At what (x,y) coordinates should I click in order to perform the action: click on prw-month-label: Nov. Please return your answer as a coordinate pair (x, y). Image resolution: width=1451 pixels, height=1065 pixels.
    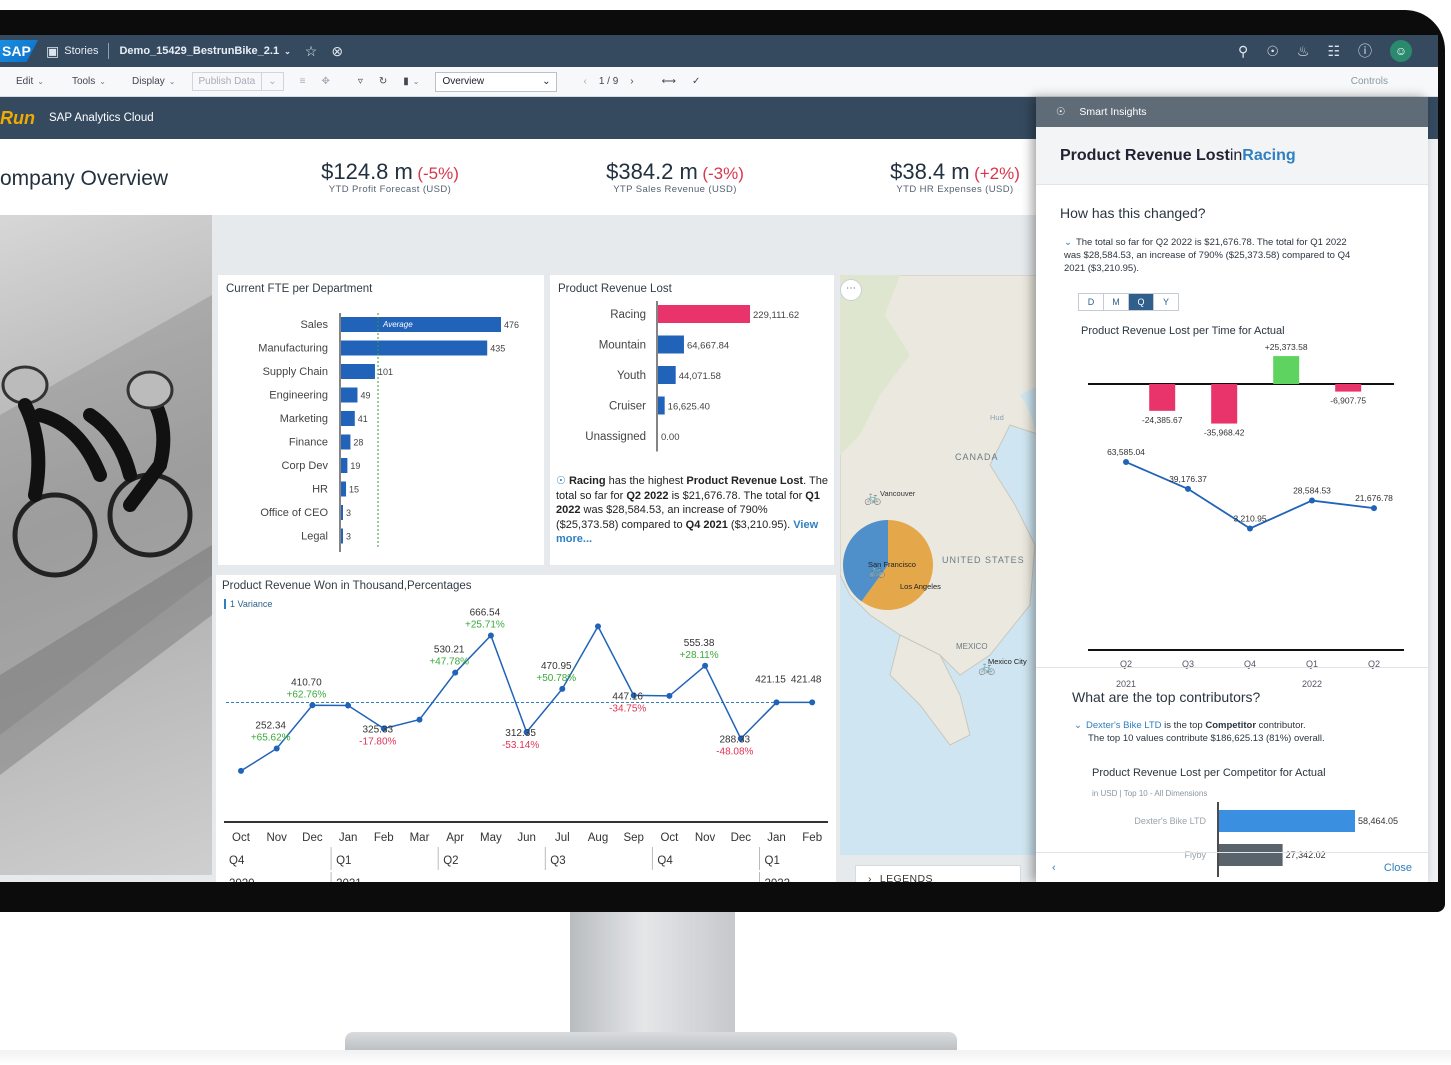
    Looking at the image, I should click on (276, 838).